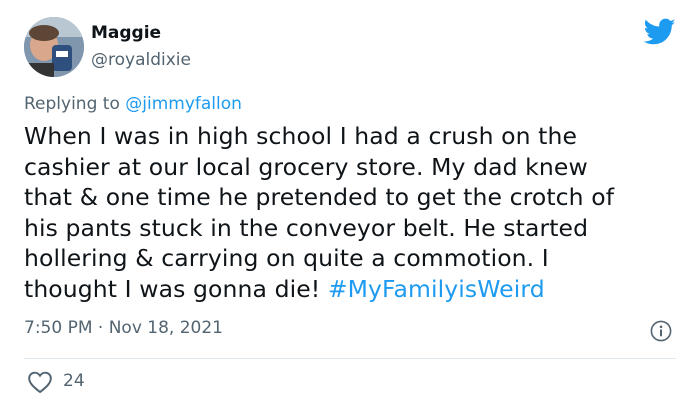 The height and width of the screenshot is (410, 700). Describe the element at coordinates (436, 289) in the screenshot. I see `hashtag-link: #MyFamilyisWeird` at that location.